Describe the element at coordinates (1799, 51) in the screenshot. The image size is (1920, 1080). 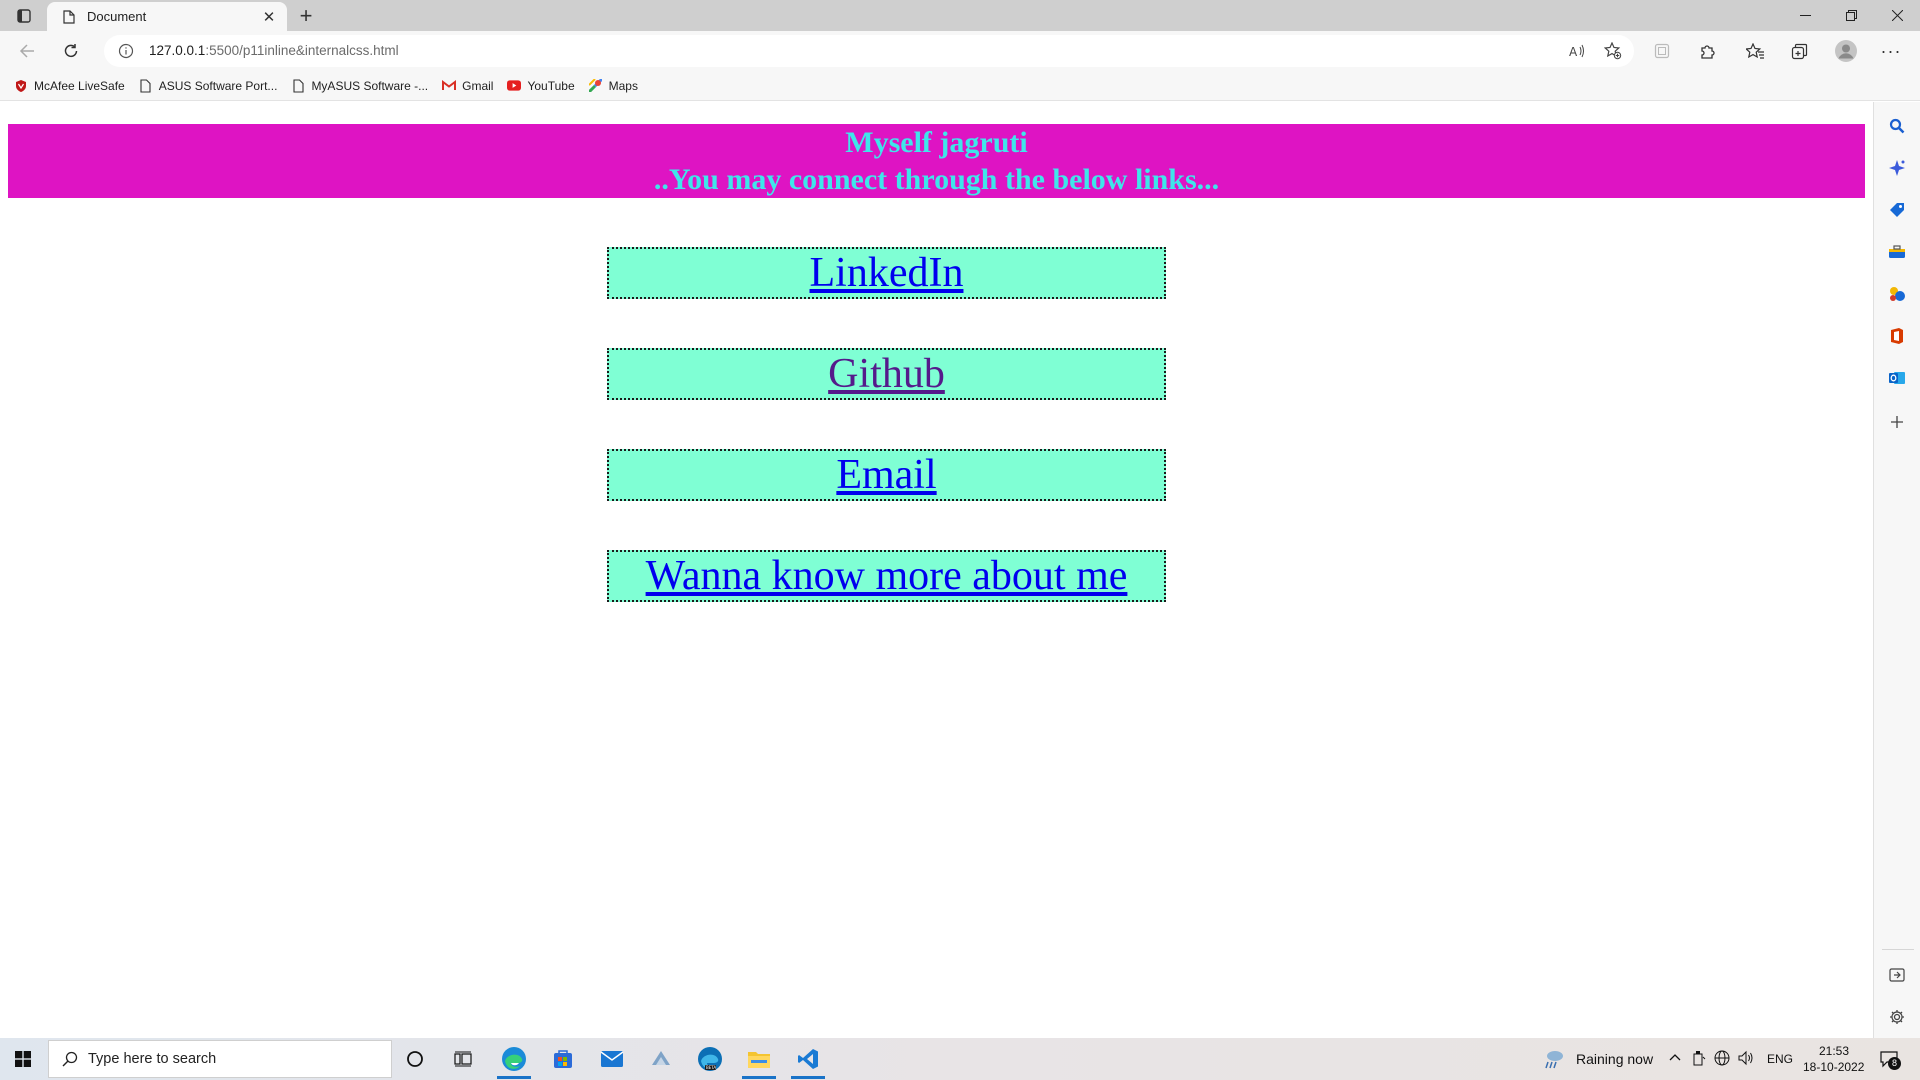
I see `collections-button` at that location.